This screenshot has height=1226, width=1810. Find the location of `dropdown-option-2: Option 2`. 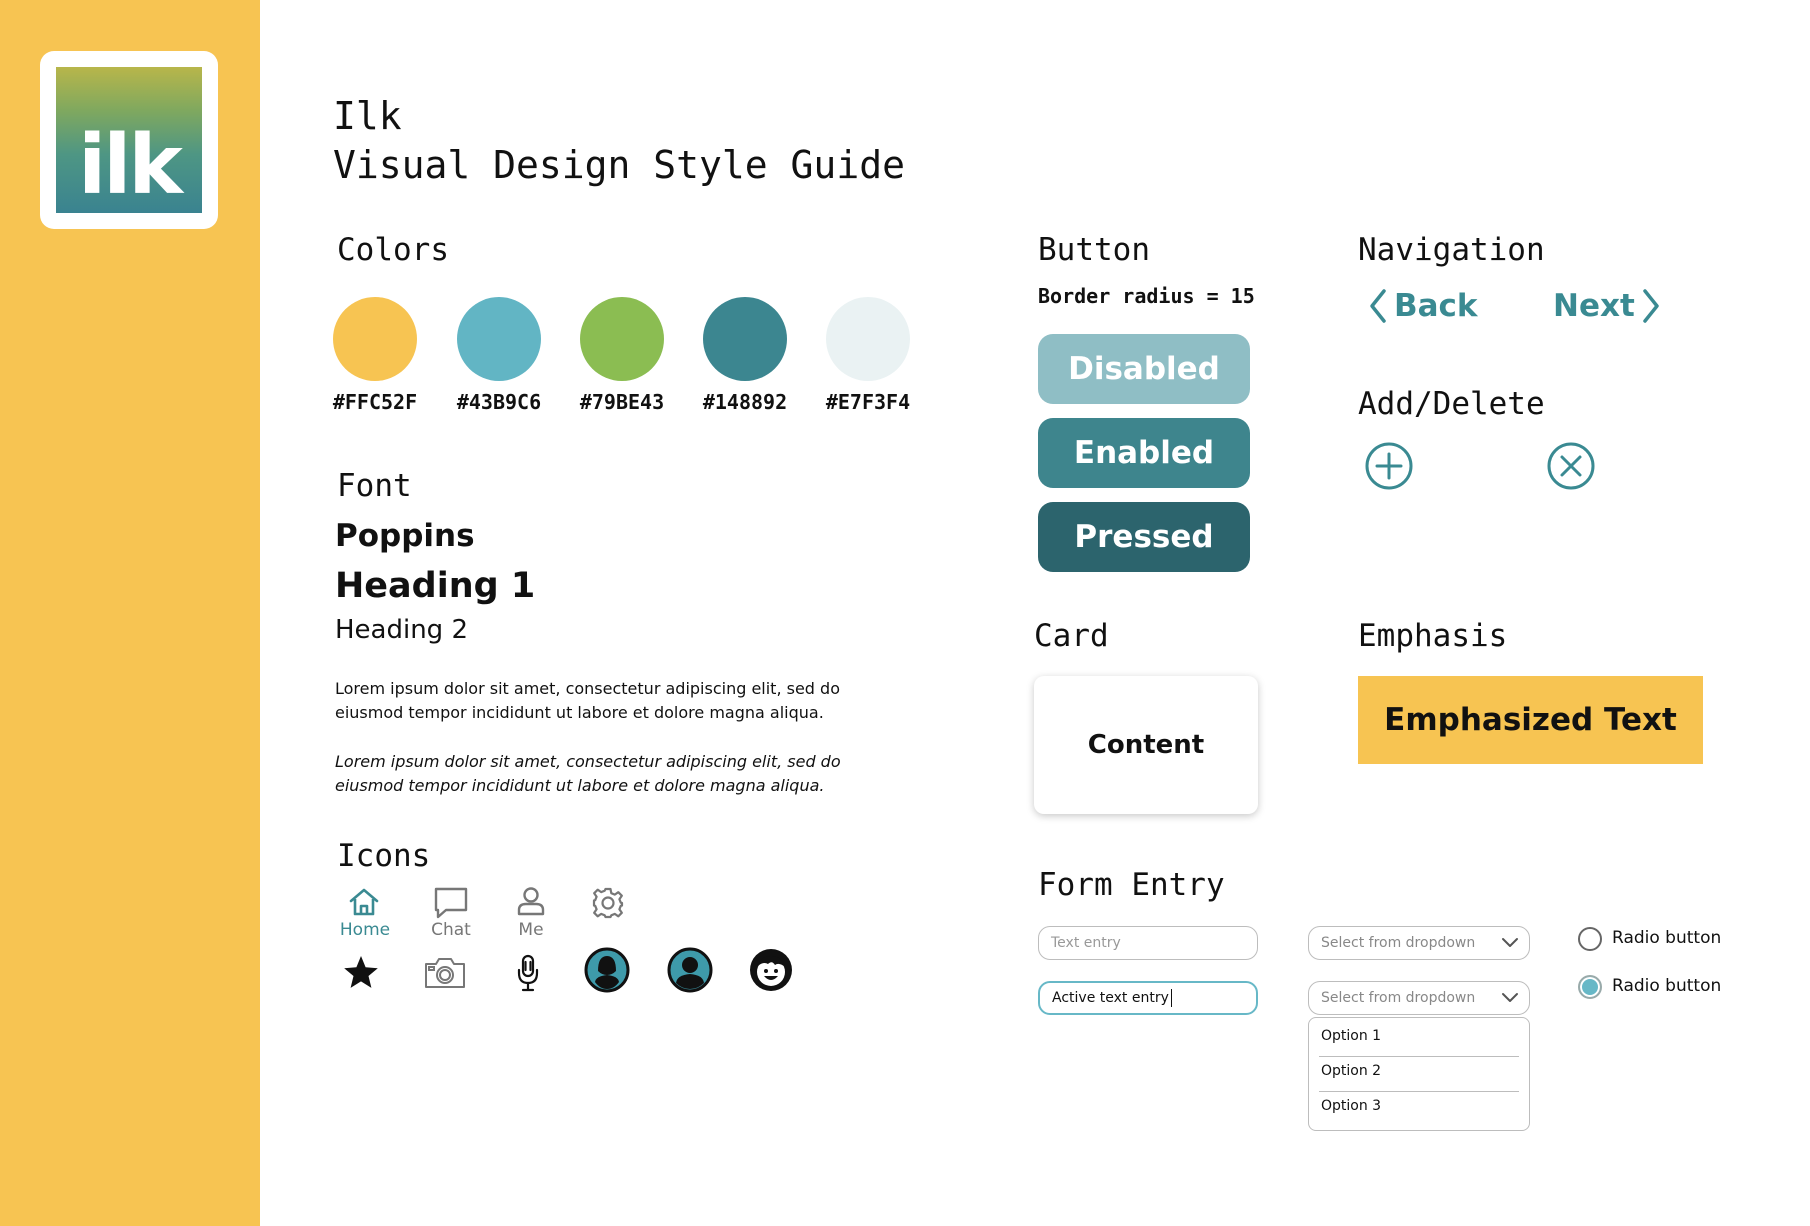

dropdown-option-2: Option 2 is located at coordinates (1351, 1071).